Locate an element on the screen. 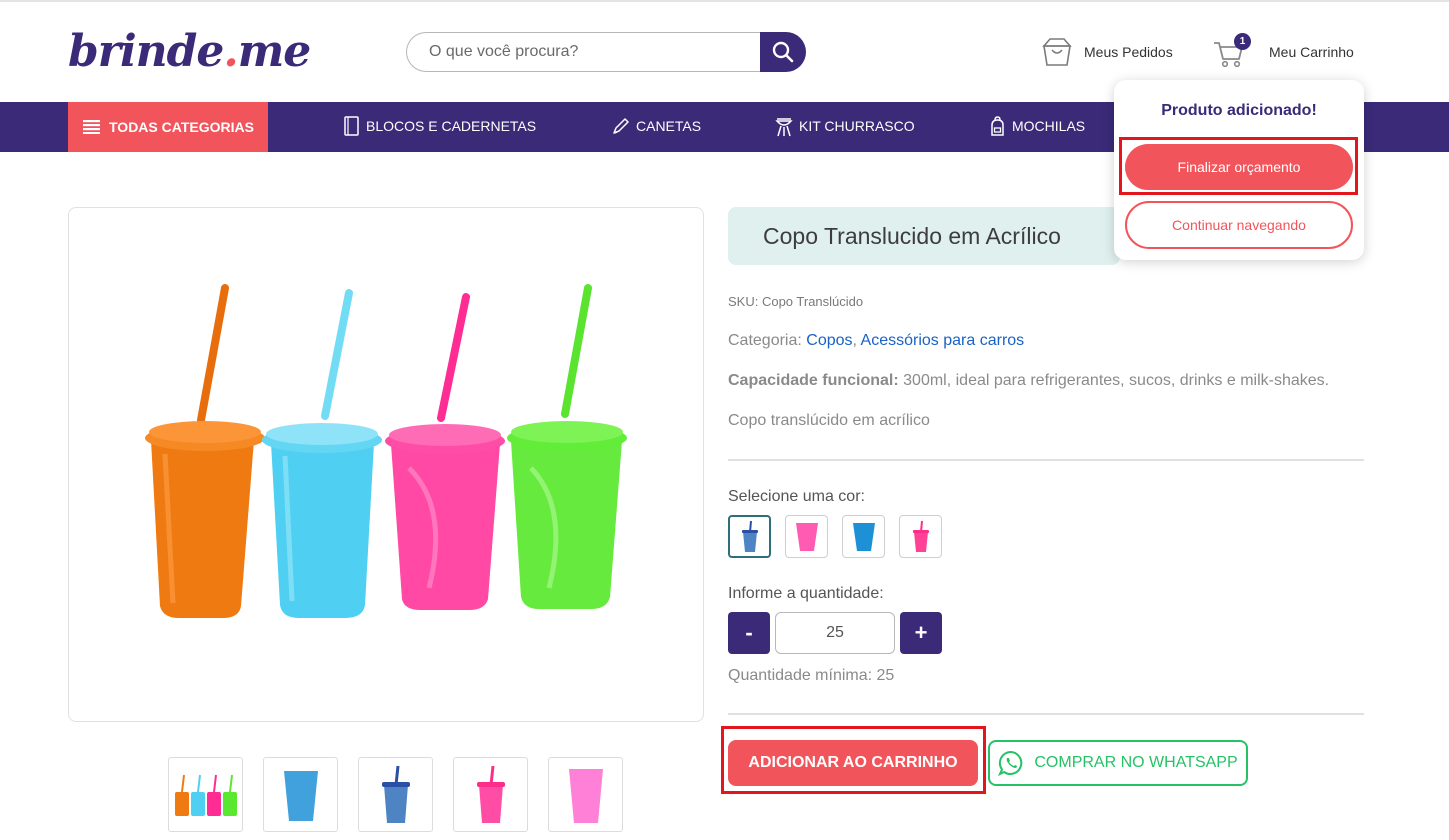 This screenshot has width=1449, height=840. green-cup is located at coordinates (567, 446).